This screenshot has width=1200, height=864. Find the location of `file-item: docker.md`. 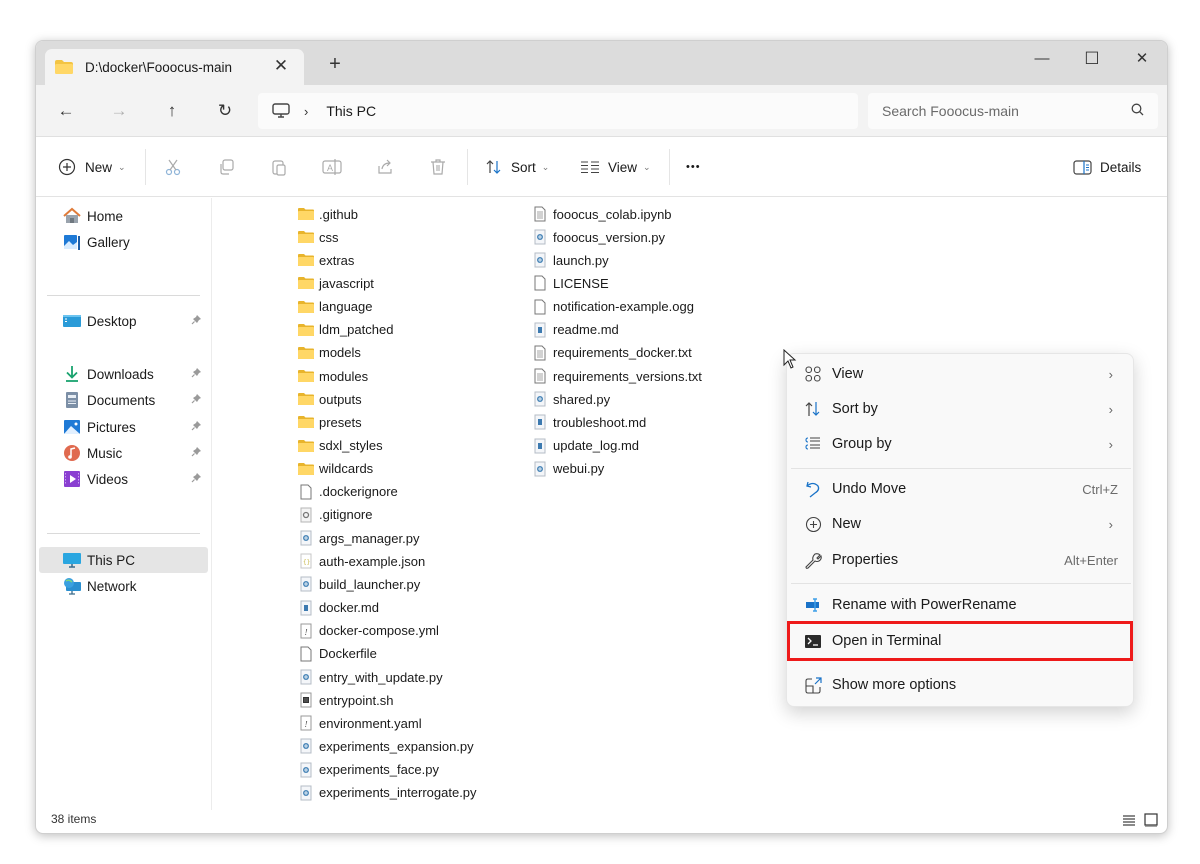

file-item: docker.md is located at coordinates (338, 608).